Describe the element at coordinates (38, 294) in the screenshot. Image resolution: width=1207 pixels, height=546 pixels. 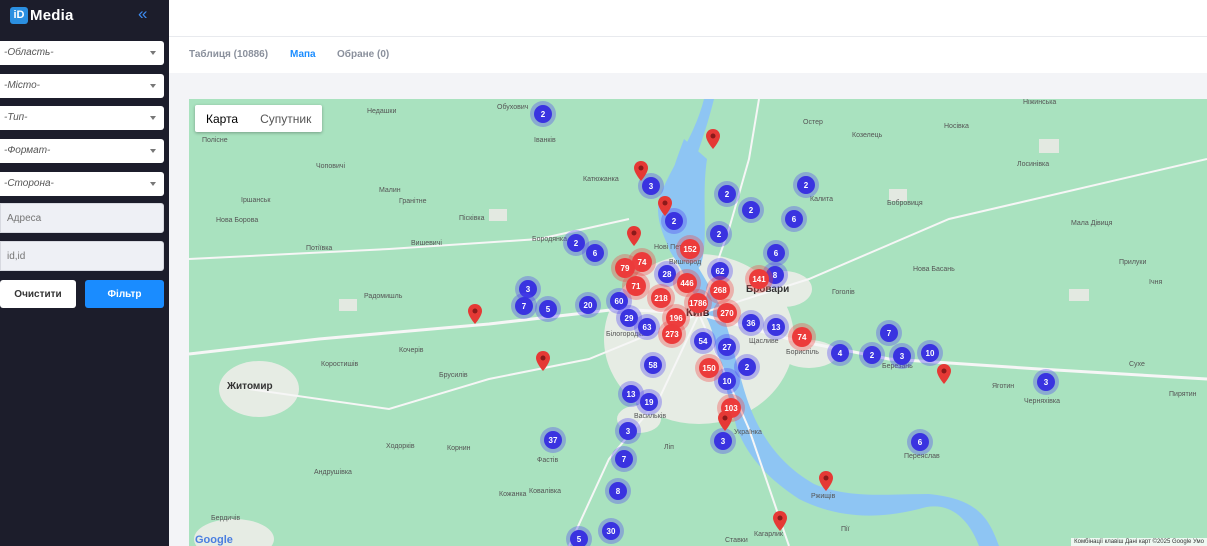
I see `clear-button: Очистити` at that location.